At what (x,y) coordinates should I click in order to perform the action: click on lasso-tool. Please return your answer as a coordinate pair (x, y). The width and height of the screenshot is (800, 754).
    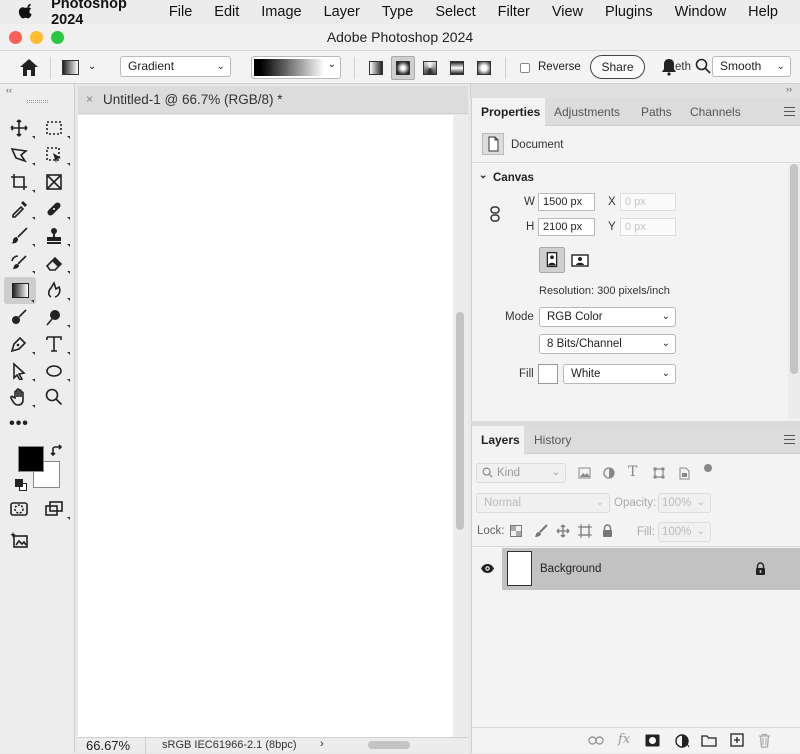
    Looking at the image, I should click on (20, 155).